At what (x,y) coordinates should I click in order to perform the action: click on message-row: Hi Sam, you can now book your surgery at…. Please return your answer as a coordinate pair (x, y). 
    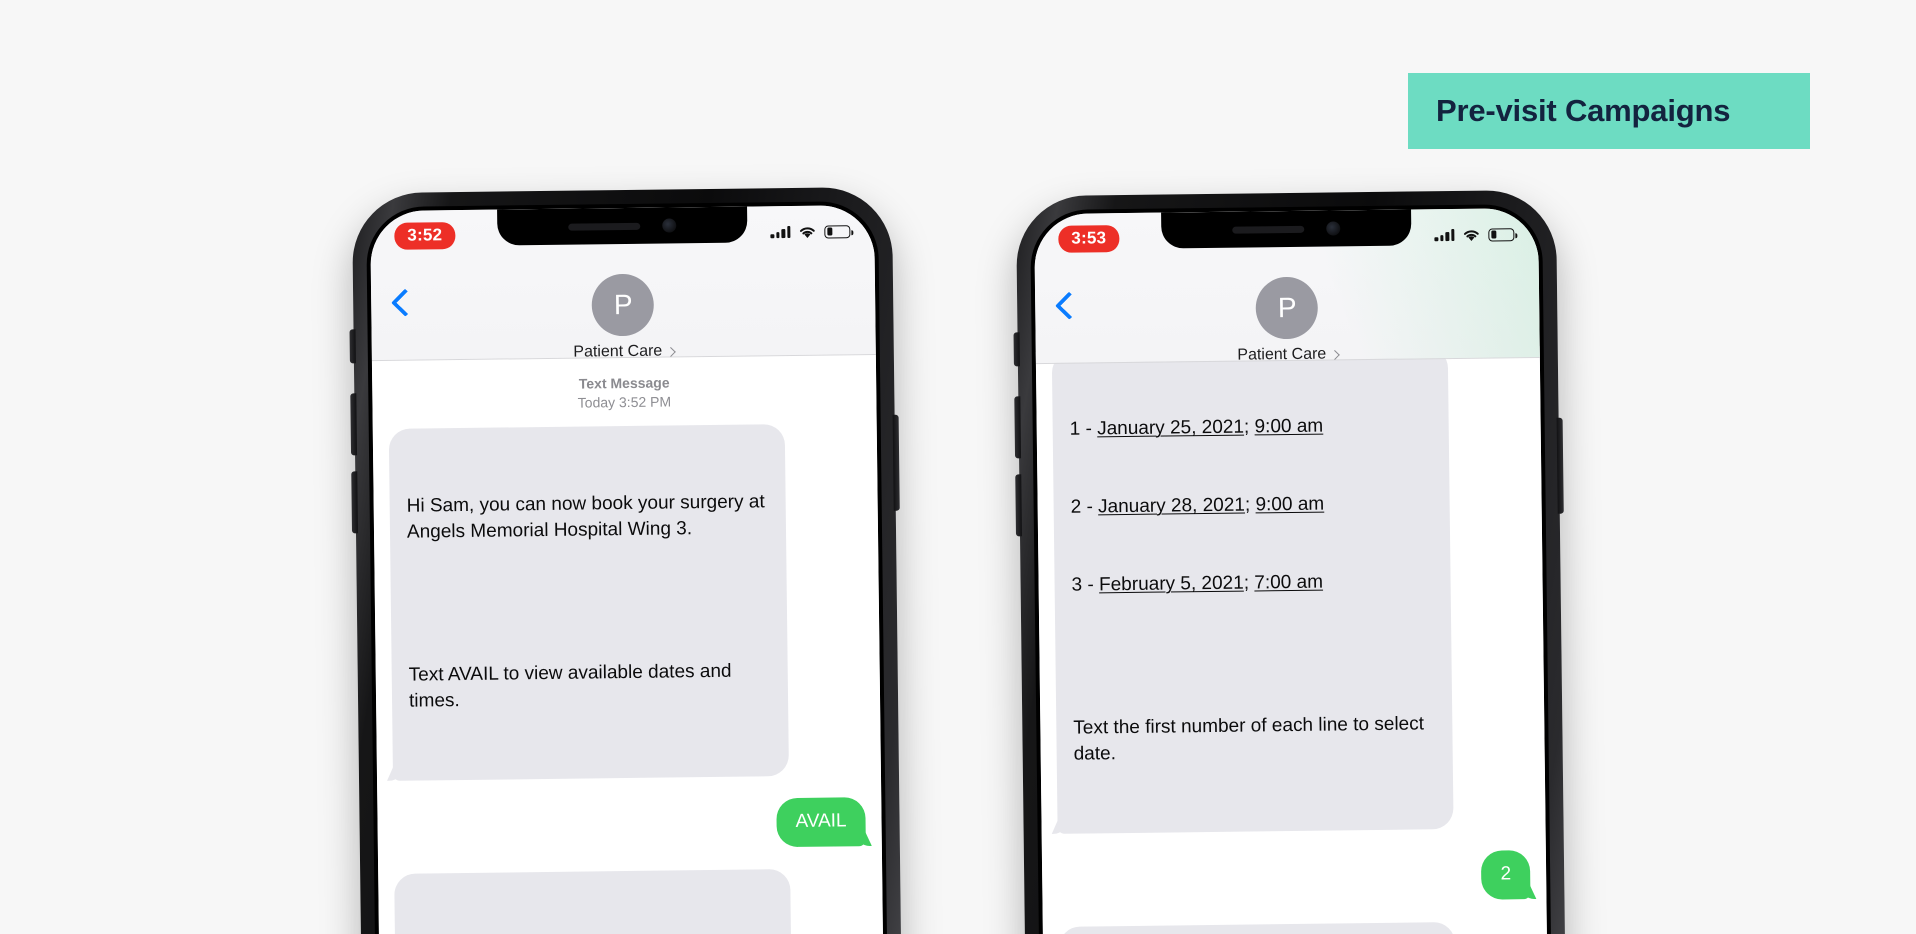
    Looking at the image, I should click on (626, 602).